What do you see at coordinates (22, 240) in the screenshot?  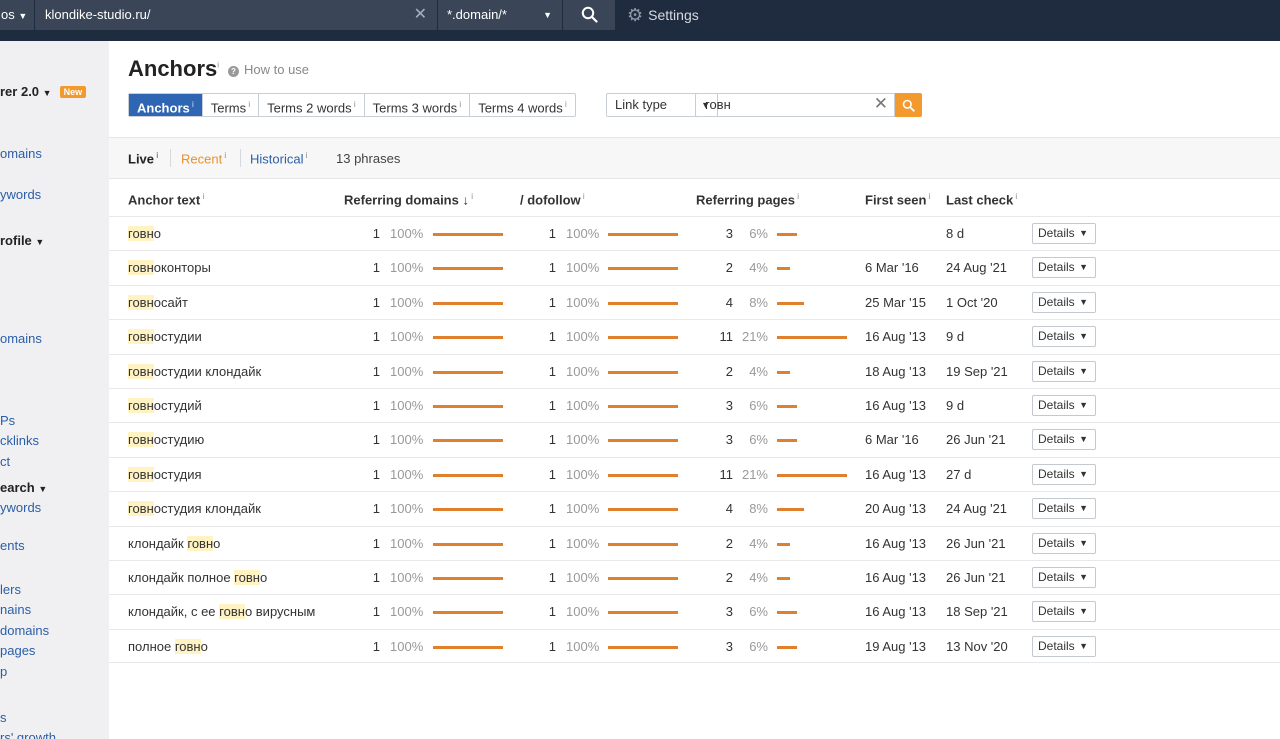 I see `sidebar-item-profile: rofile ▼` at bounding box center [22, 240].